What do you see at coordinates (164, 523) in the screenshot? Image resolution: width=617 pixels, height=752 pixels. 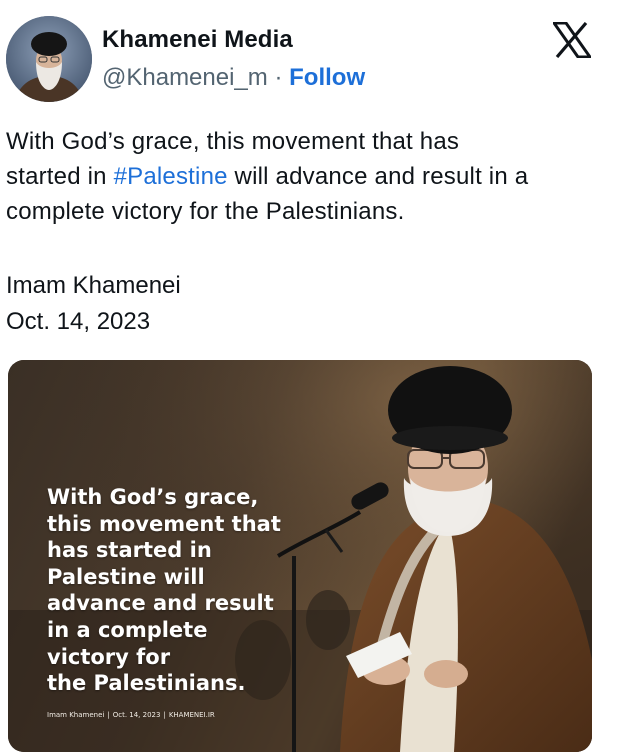 I see `quote-line: this movement that` at bounding box center [164, 523].